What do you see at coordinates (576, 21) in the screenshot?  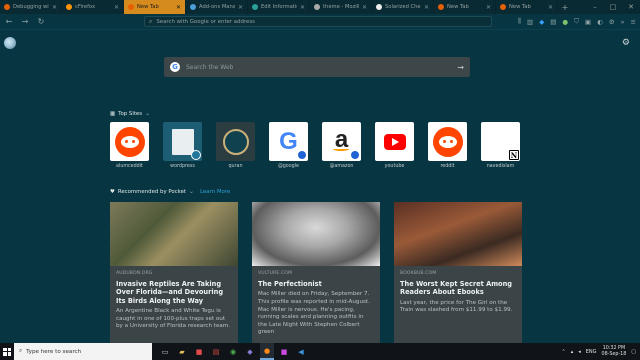 I see `shield-icon: ⛉` at bounding box center [576, 21].